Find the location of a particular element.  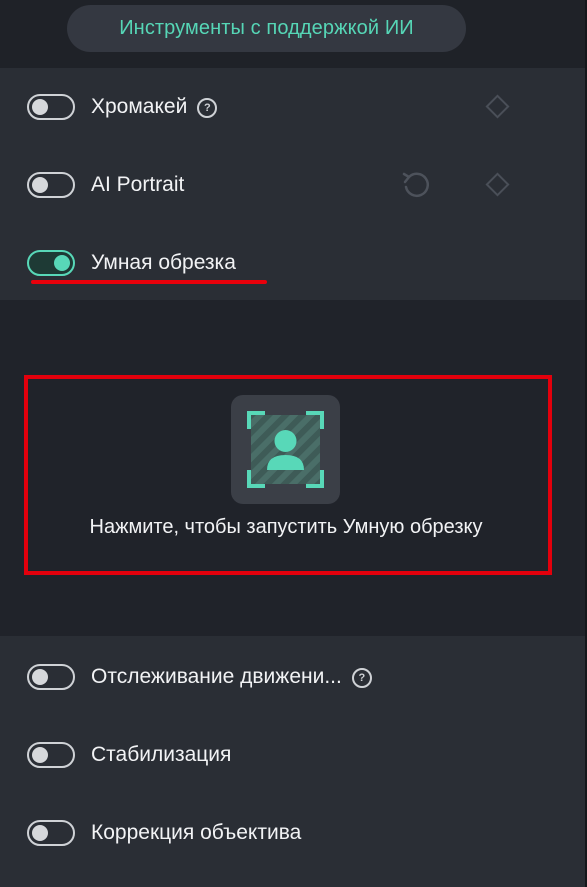

motion-tracking-toggle is located at coordinates (51, 677).